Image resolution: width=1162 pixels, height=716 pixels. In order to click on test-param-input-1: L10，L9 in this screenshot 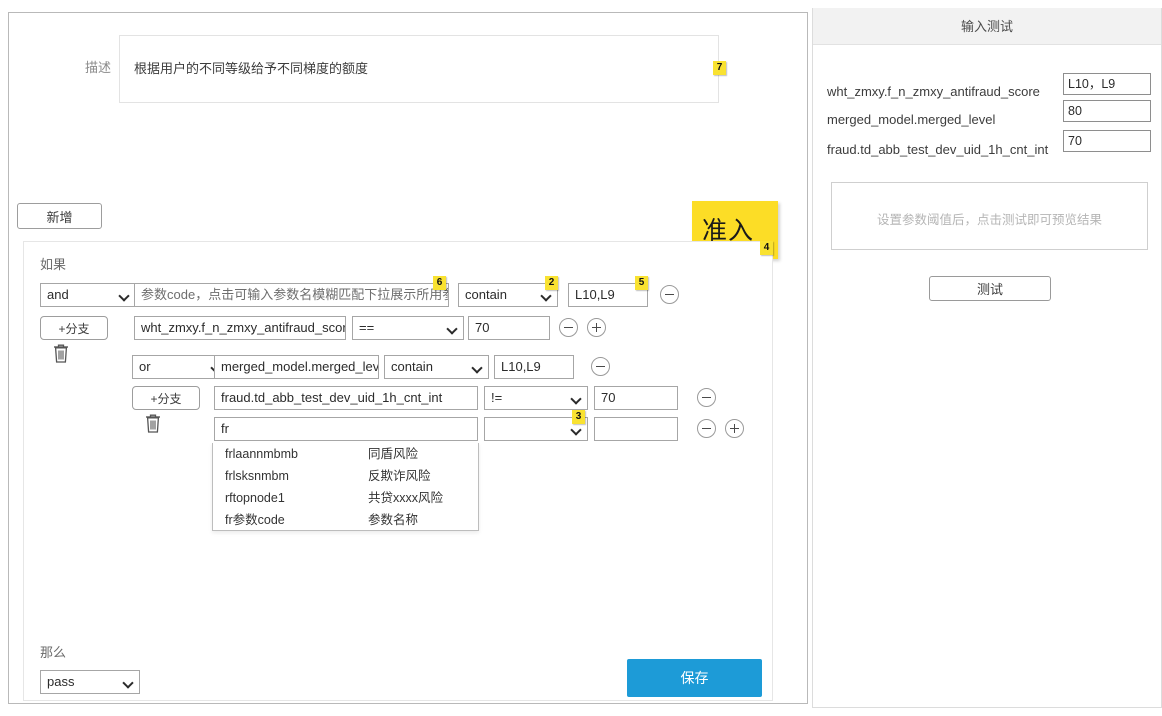, I will do `click(1107, 84)`.